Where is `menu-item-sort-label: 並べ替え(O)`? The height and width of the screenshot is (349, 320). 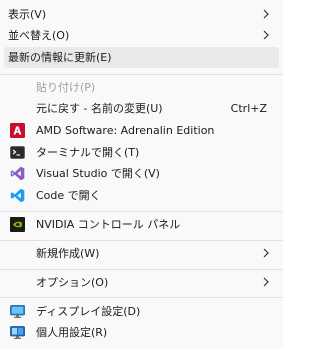 menu-item-sort-label: 並べ替え(O) is located at coordinates (39, 35).